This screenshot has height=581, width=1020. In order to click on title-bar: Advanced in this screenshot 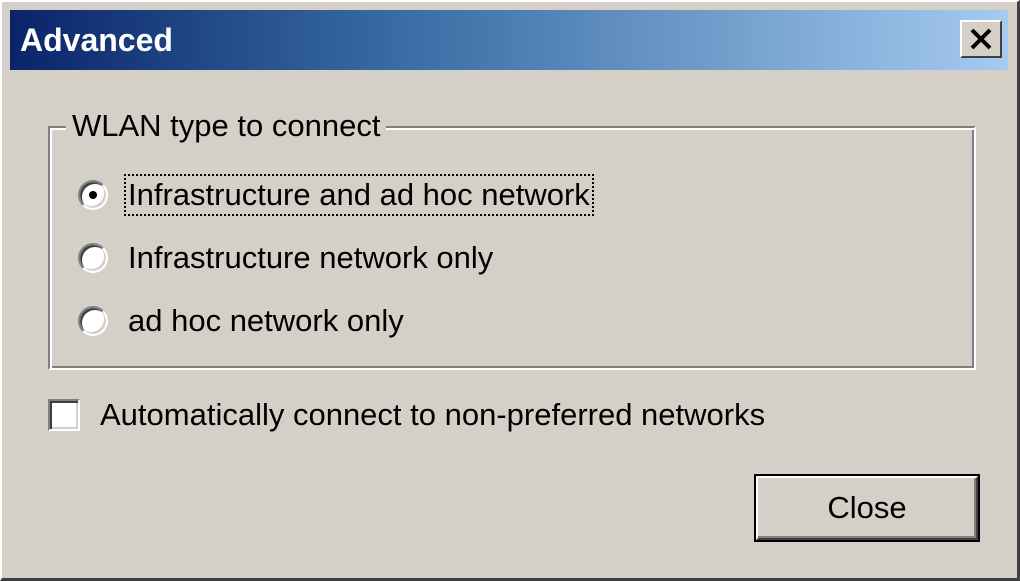, I will do `click(509, 40)`.